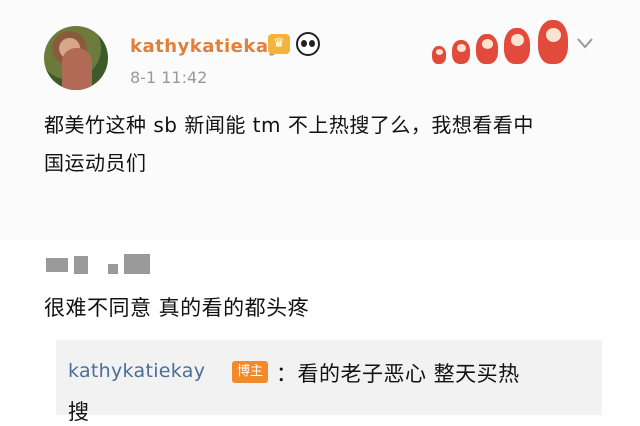 The width and height of the screenshot is (640, 426). Describe the element at coordinates (289, 125) in the screenshot. I see `post-text-line-1: 都美竹这种 sb 新闻能 tm 不上热搜了么，我想看看中` at that location.